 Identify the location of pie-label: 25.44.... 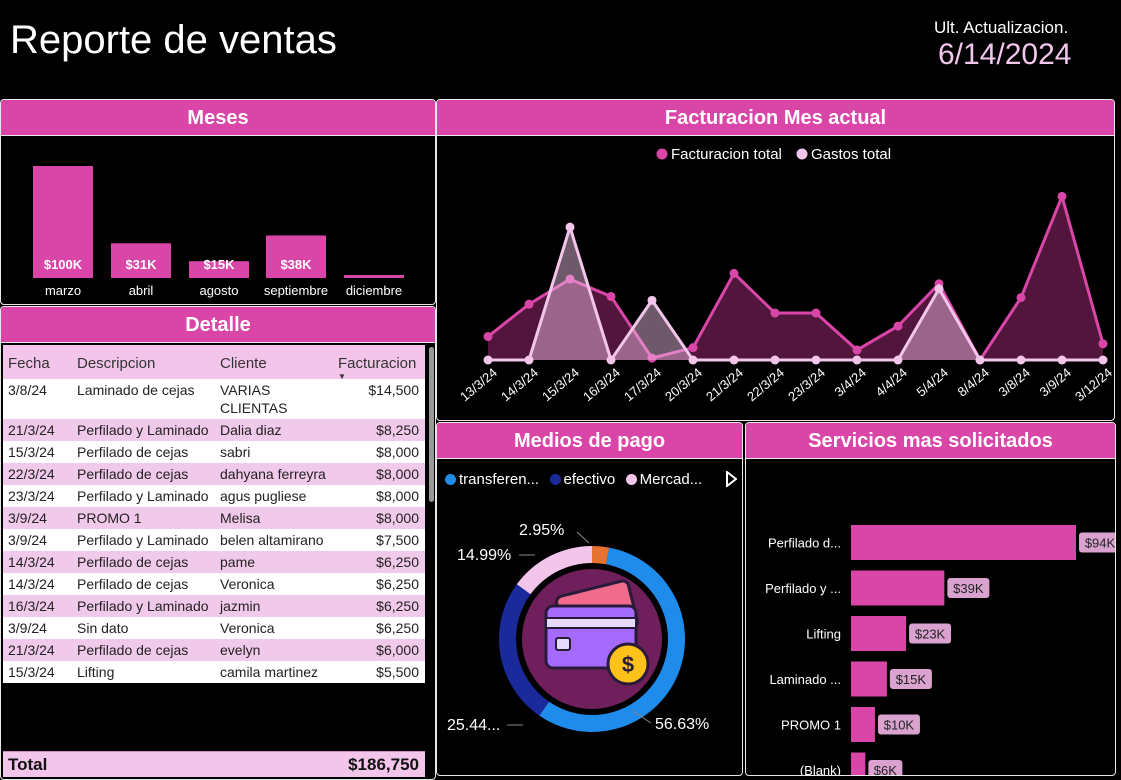
(473, 725).